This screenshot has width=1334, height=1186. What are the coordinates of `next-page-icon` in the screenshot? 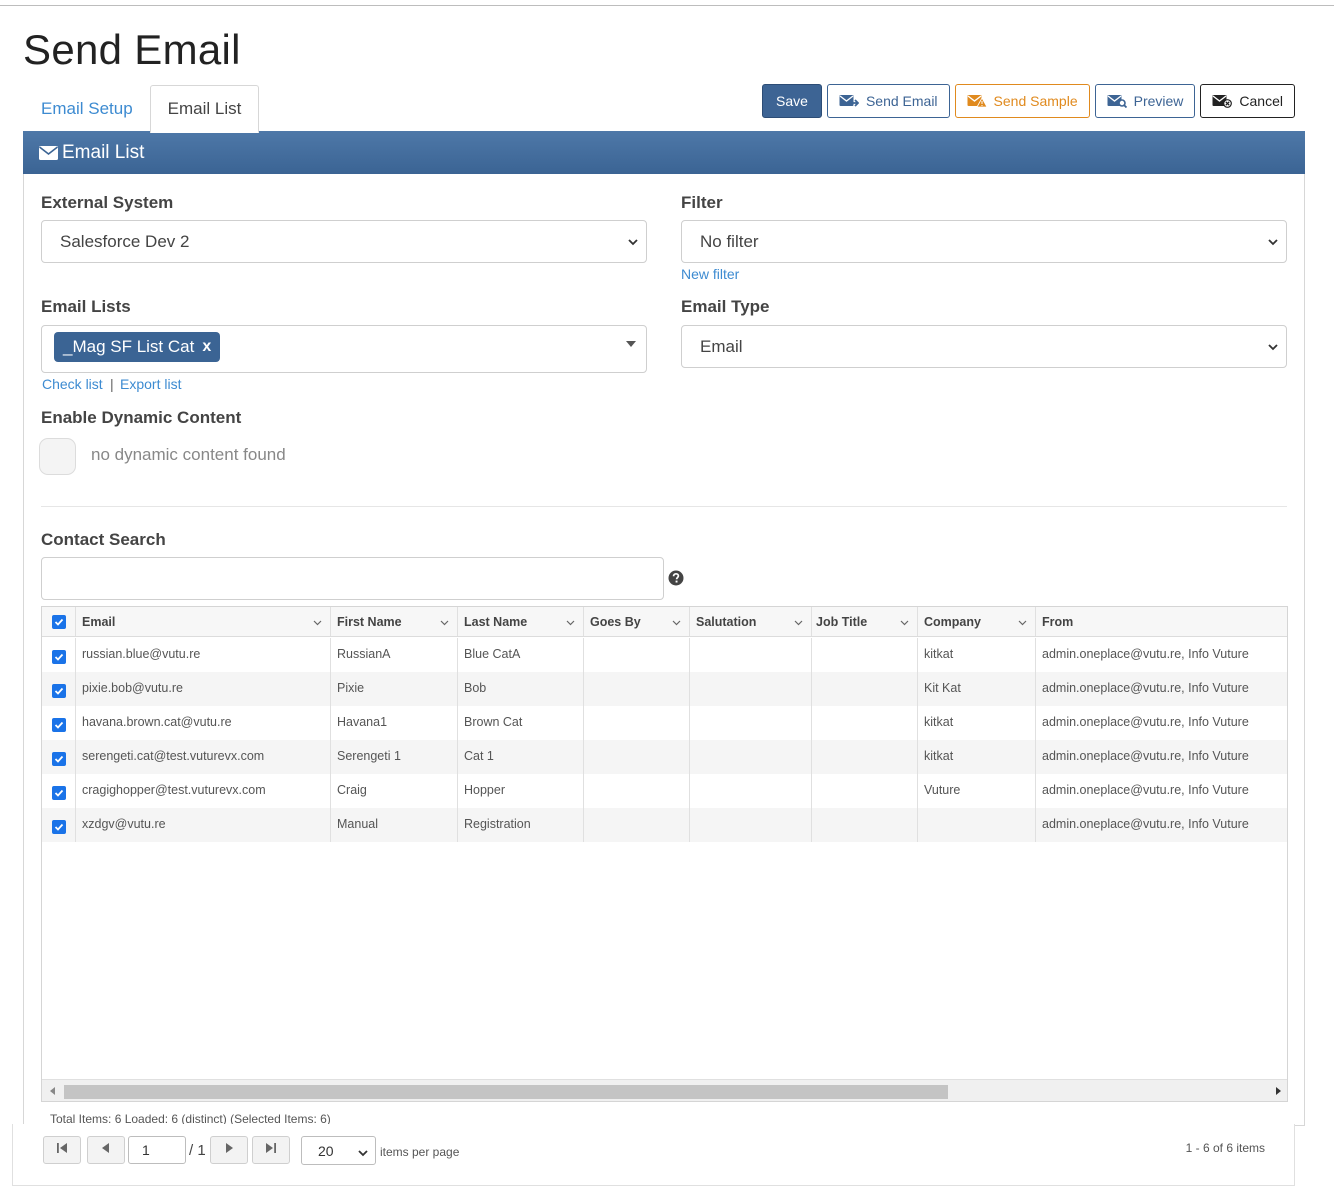 It's located at (229, 1150).